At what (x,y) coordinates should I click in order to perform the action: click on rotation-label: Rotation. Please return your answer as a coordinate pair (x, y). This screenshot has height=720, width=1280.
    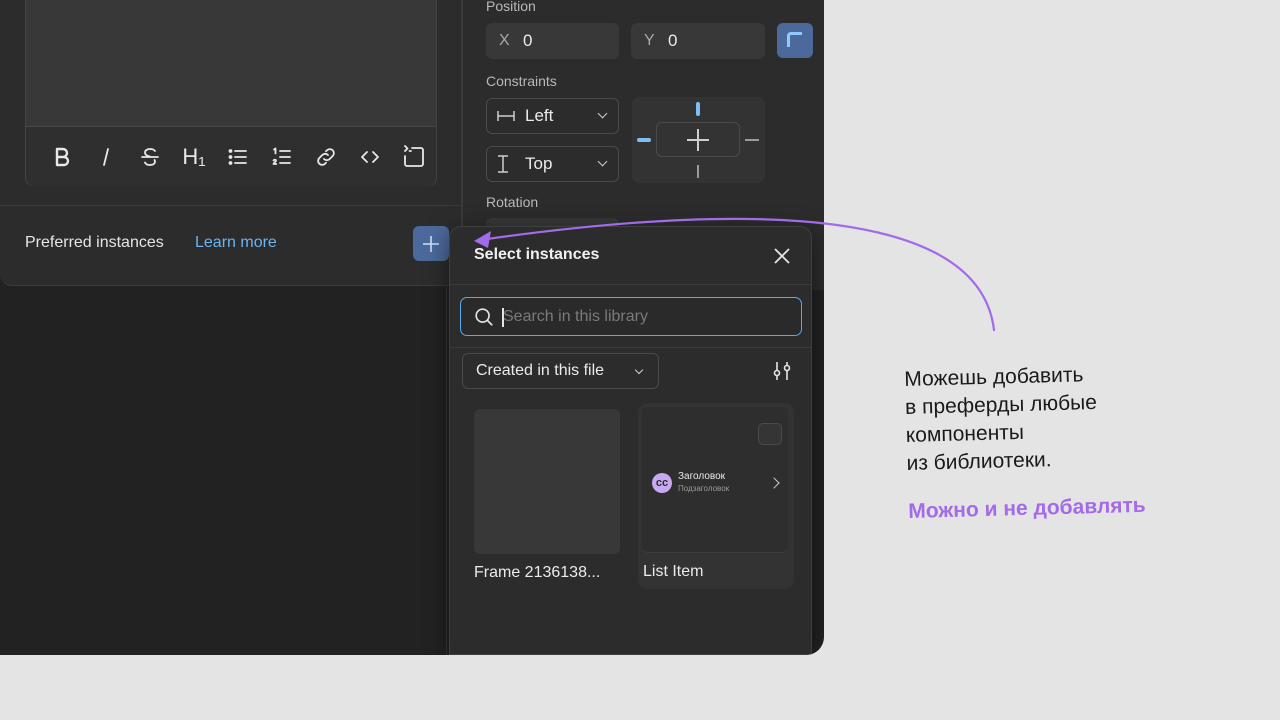
    Looking at the image, I should click on (512, 202).